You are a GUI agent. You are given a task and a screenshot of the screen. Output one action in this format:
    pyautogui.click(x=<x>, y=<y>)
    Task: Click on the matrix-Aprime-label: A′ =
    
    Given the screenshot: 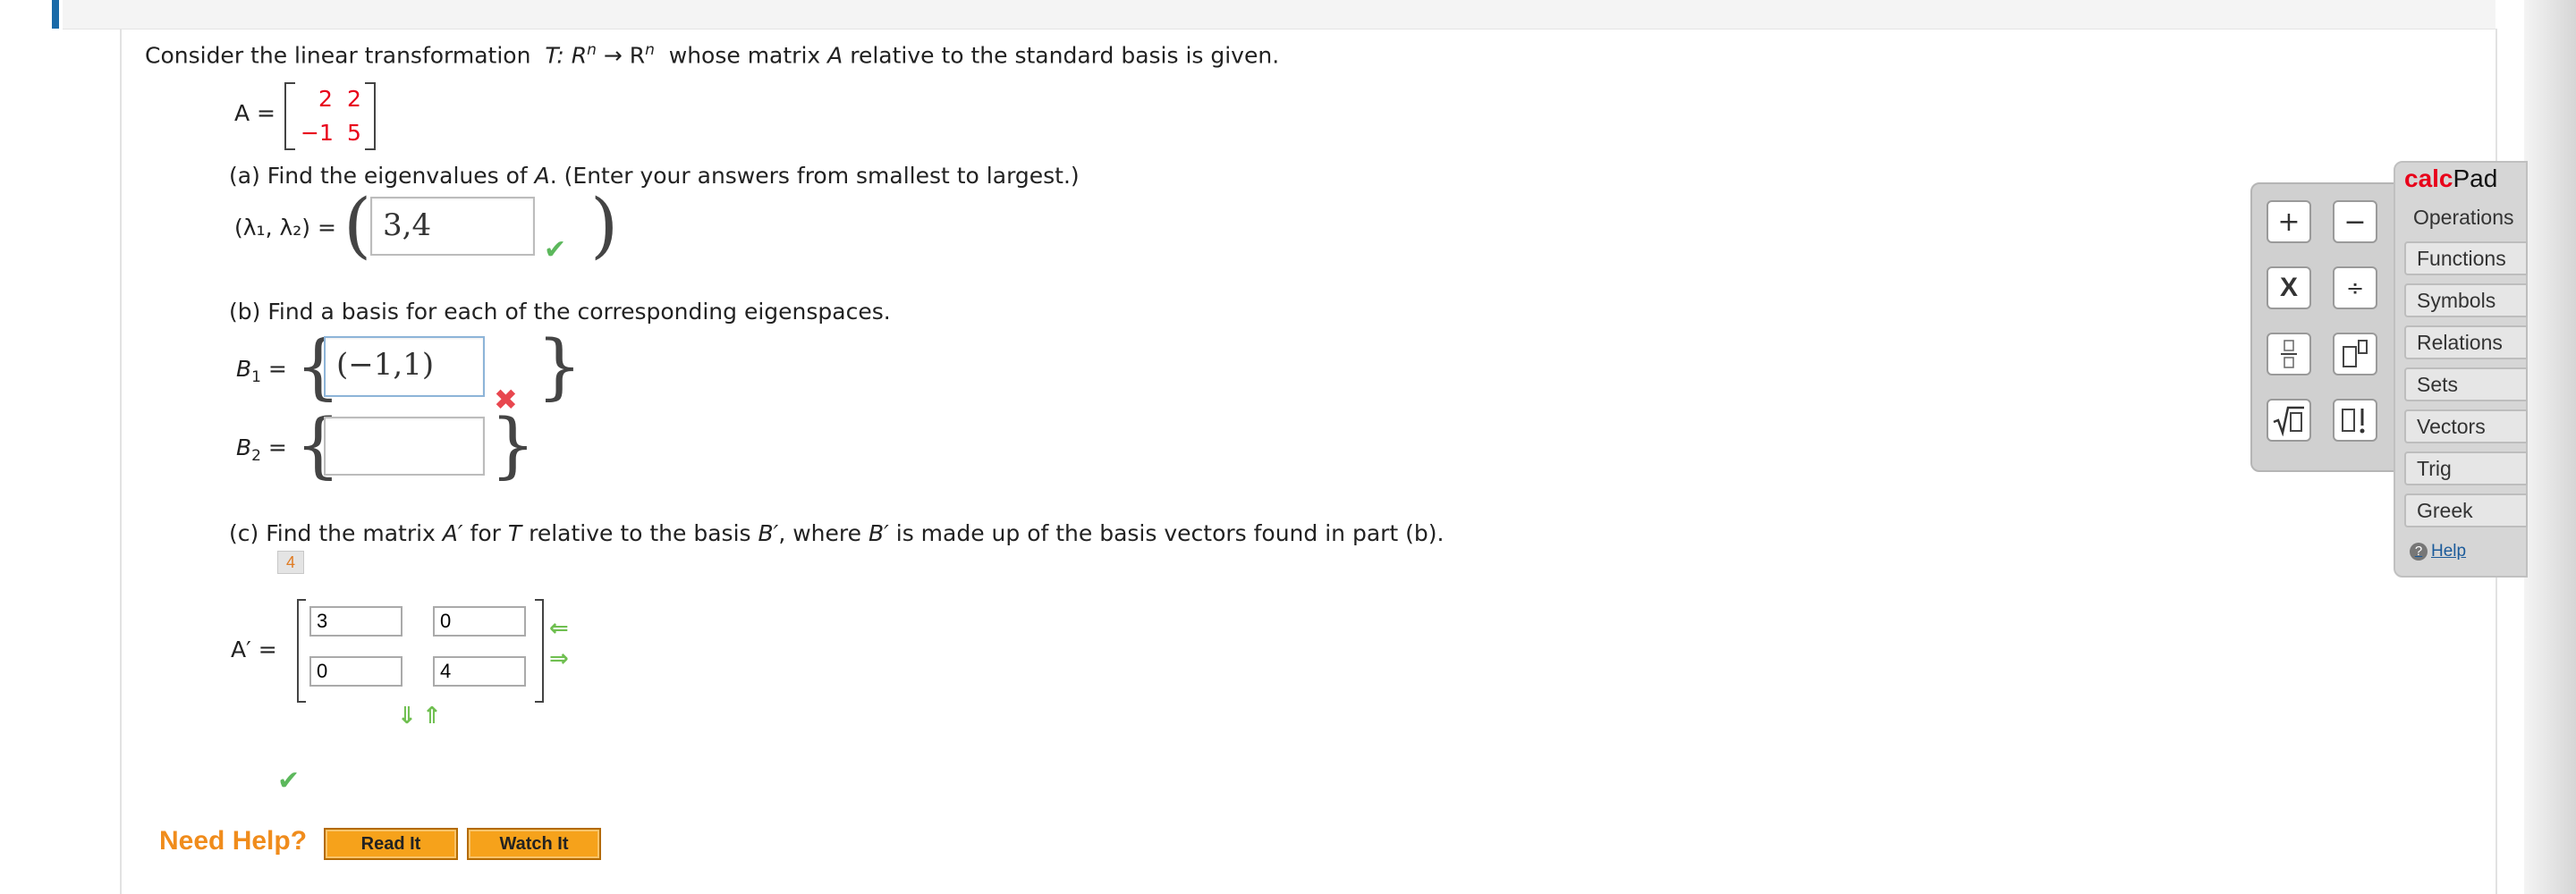 What is the action you would take?
    pyautogui.click(x=254, y=649)
    